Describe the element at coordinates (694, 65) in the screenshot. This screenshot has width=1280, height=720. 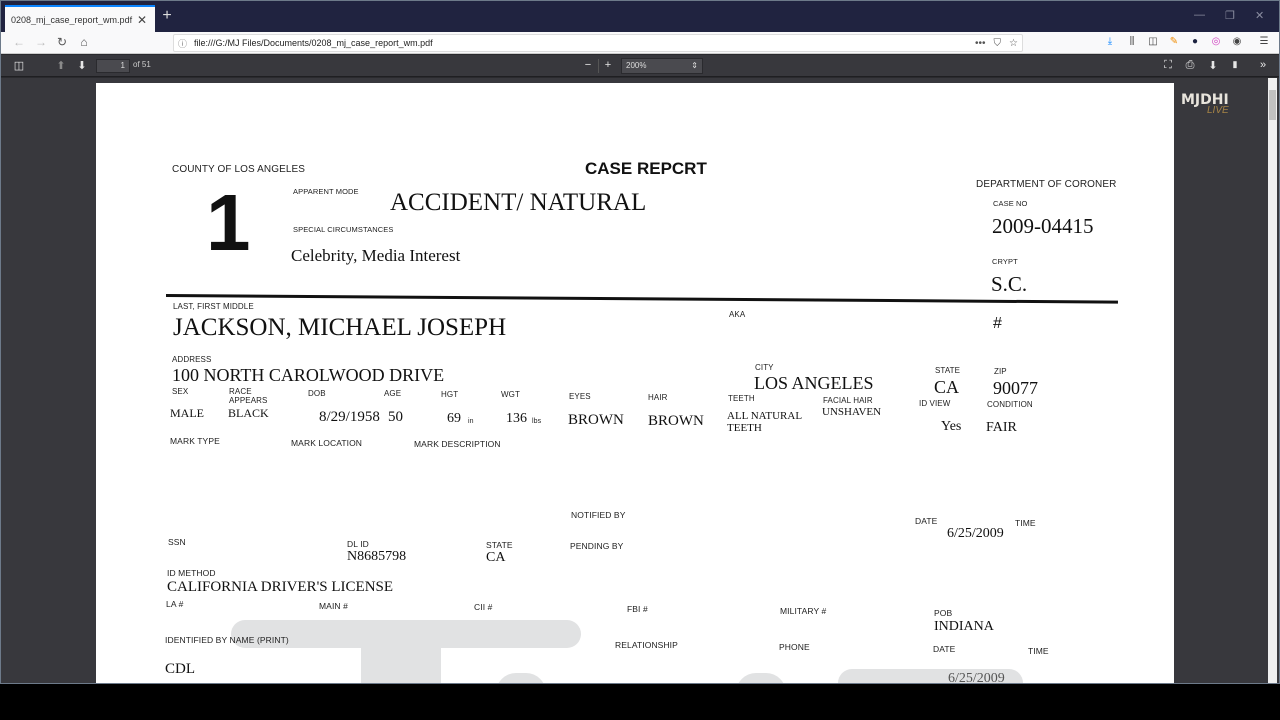
I see `select-arrow-icon: ⇕` at that location.